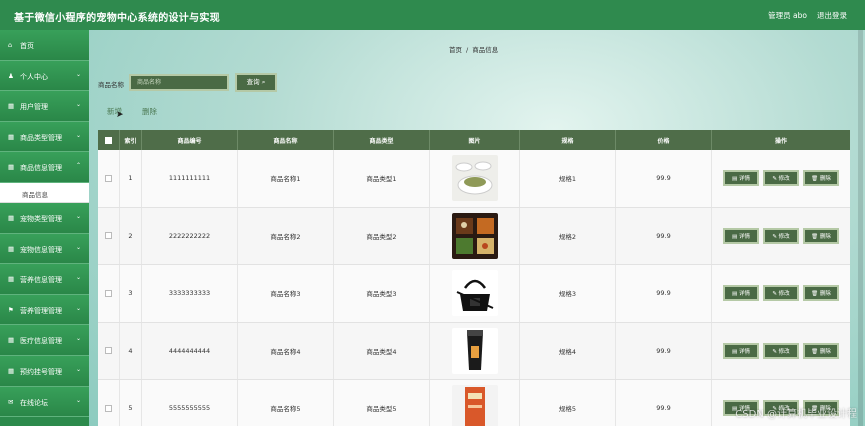 The image size is (865, 426). I want to click on sidebar-item-nutrition-mgmt: ⚑ 营养管理管理 ⌄, so click(44, 310).